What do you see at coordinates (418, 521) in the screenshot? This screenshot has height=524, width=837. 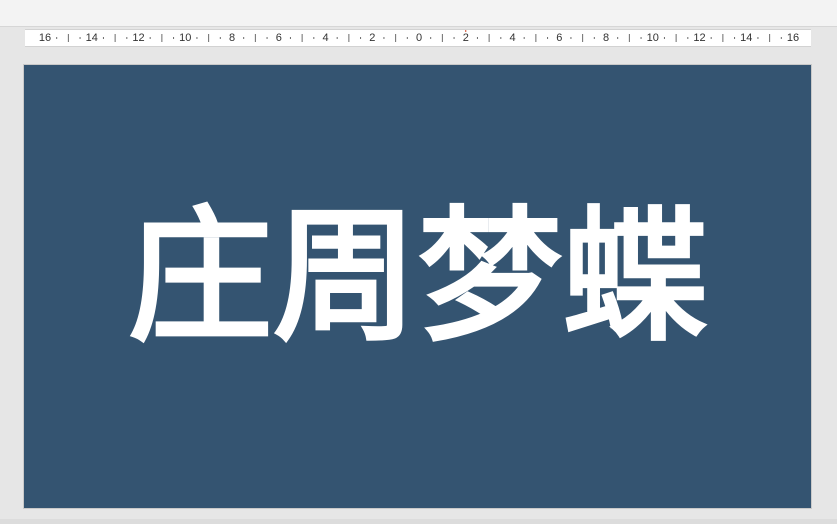 I see `canvas-bottom-edge` at bounding box center [418, 521].